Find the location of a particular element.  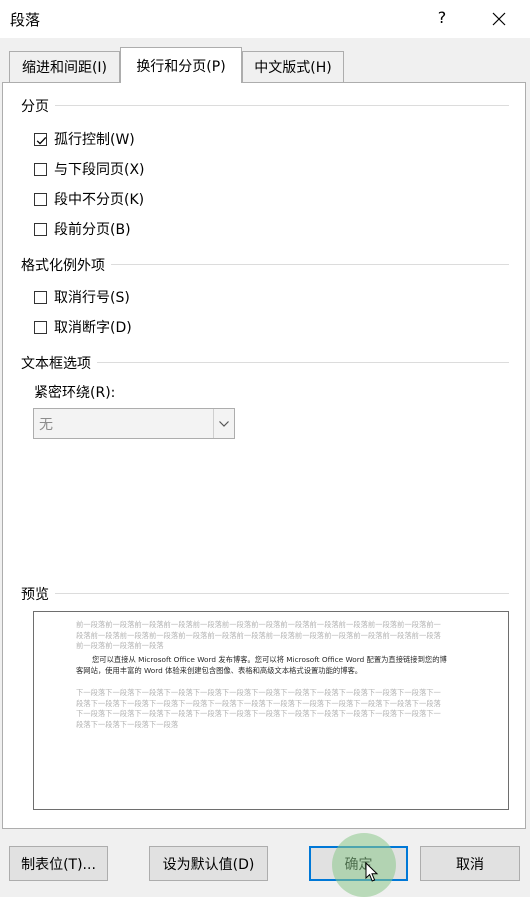

ok-button: 确定 is located at coordinates (358, 863).